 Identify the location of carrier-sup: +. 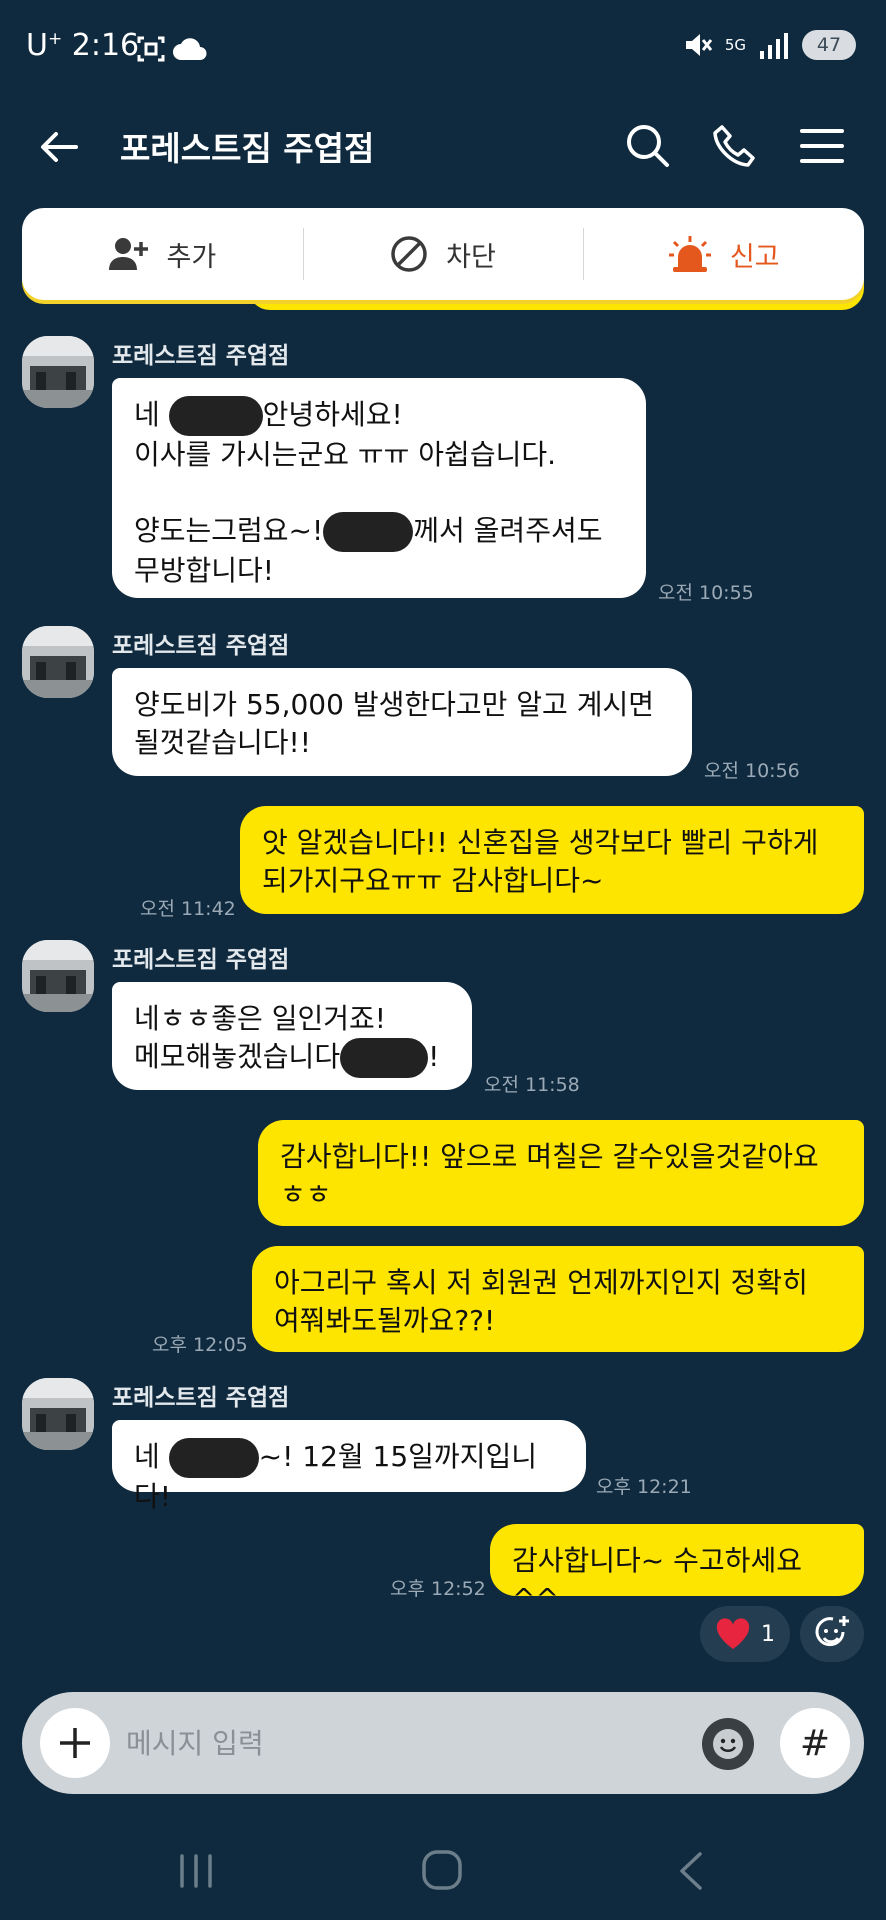
(55, 39).